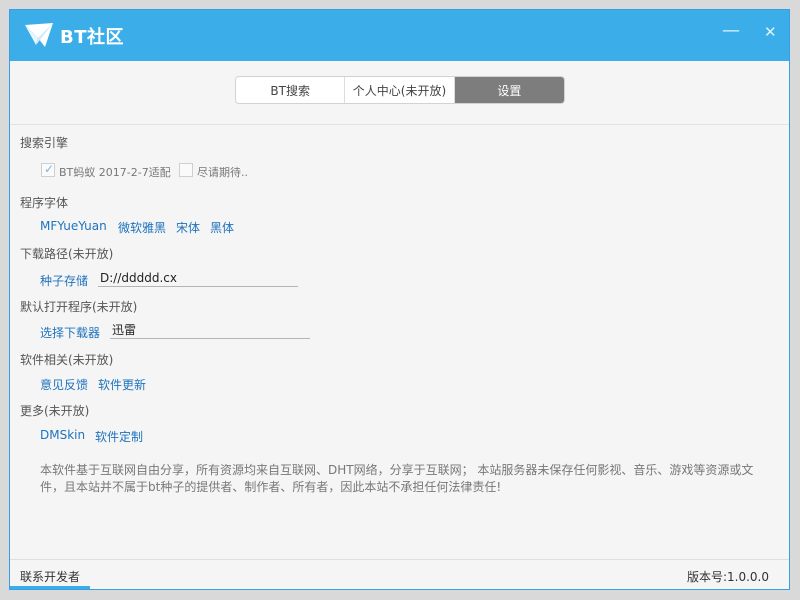 The image size is (800, 600). Describe the element at coordinates (142, 227) in the screenshot. I see `font-option-yahei: 微软雅黑` at that location.